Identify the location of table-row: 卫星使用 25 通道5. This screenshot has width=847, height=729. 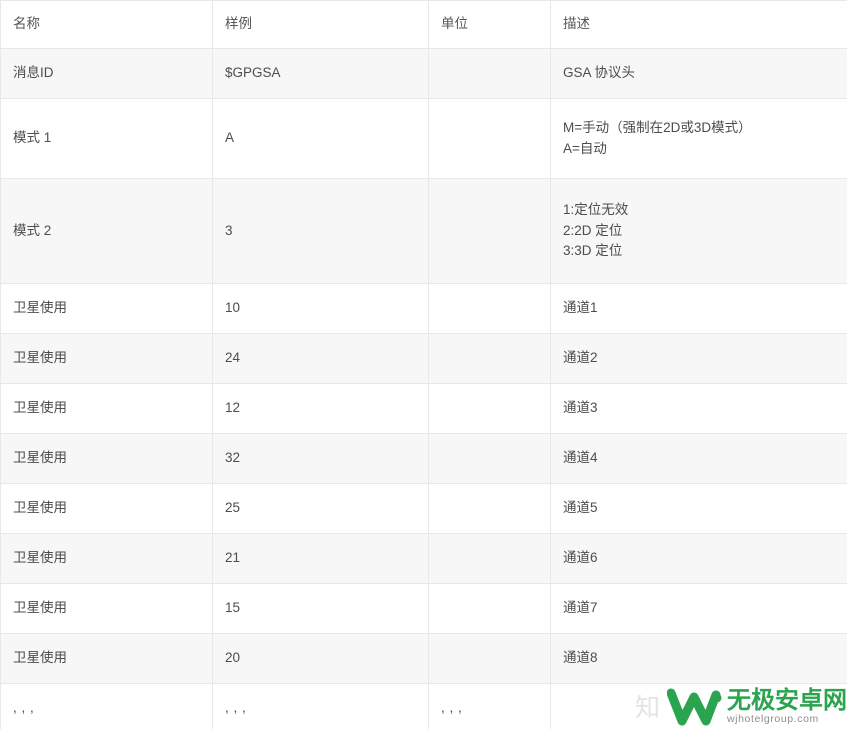
(423, 508).